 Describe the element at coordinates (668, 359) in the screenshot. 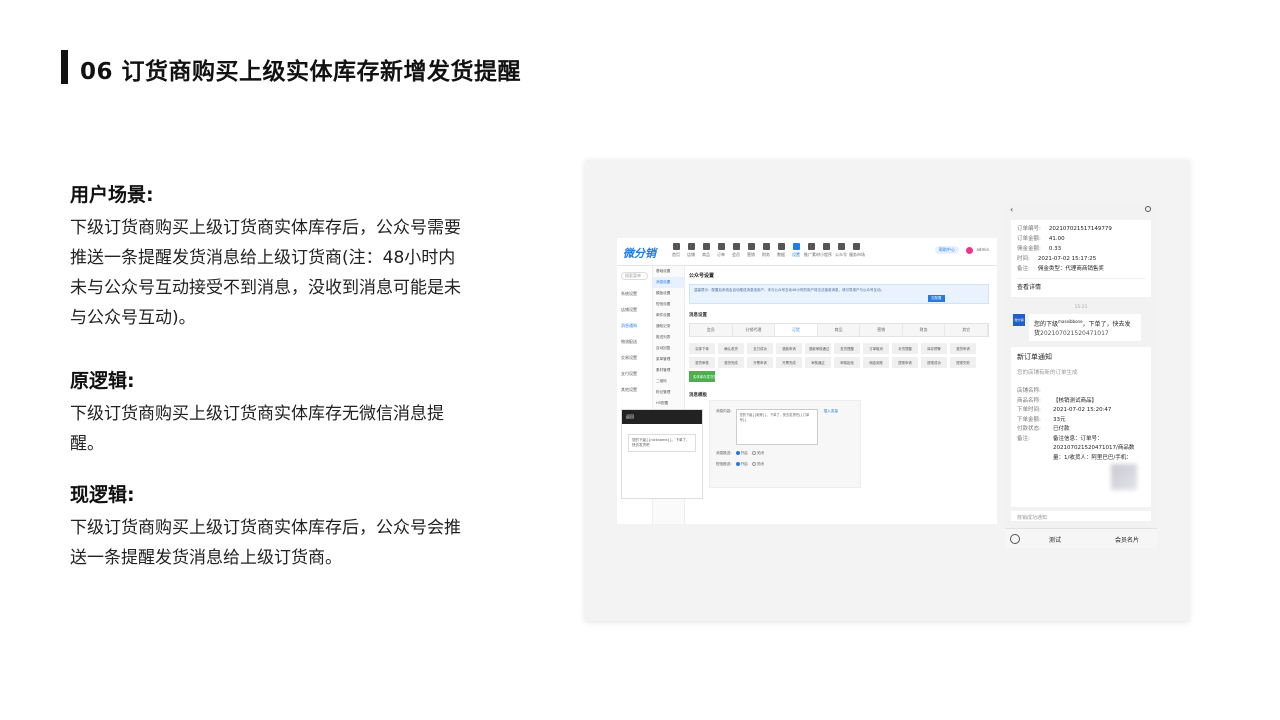

I see `sub-sidebar-item: 菜单管理` at that location.